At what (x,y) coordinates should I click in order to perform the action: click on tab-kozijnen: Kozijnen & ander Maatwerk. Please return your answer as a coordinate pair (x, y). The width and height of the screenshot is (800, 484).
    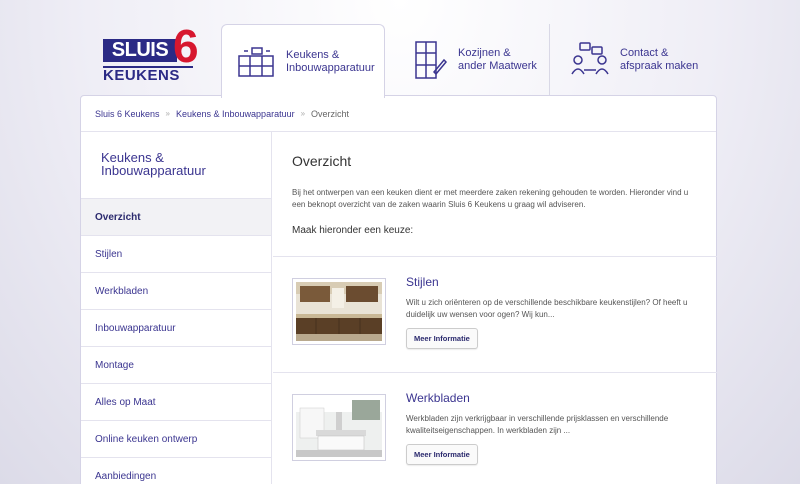
    Looking at the image, I should click on (475, 60).